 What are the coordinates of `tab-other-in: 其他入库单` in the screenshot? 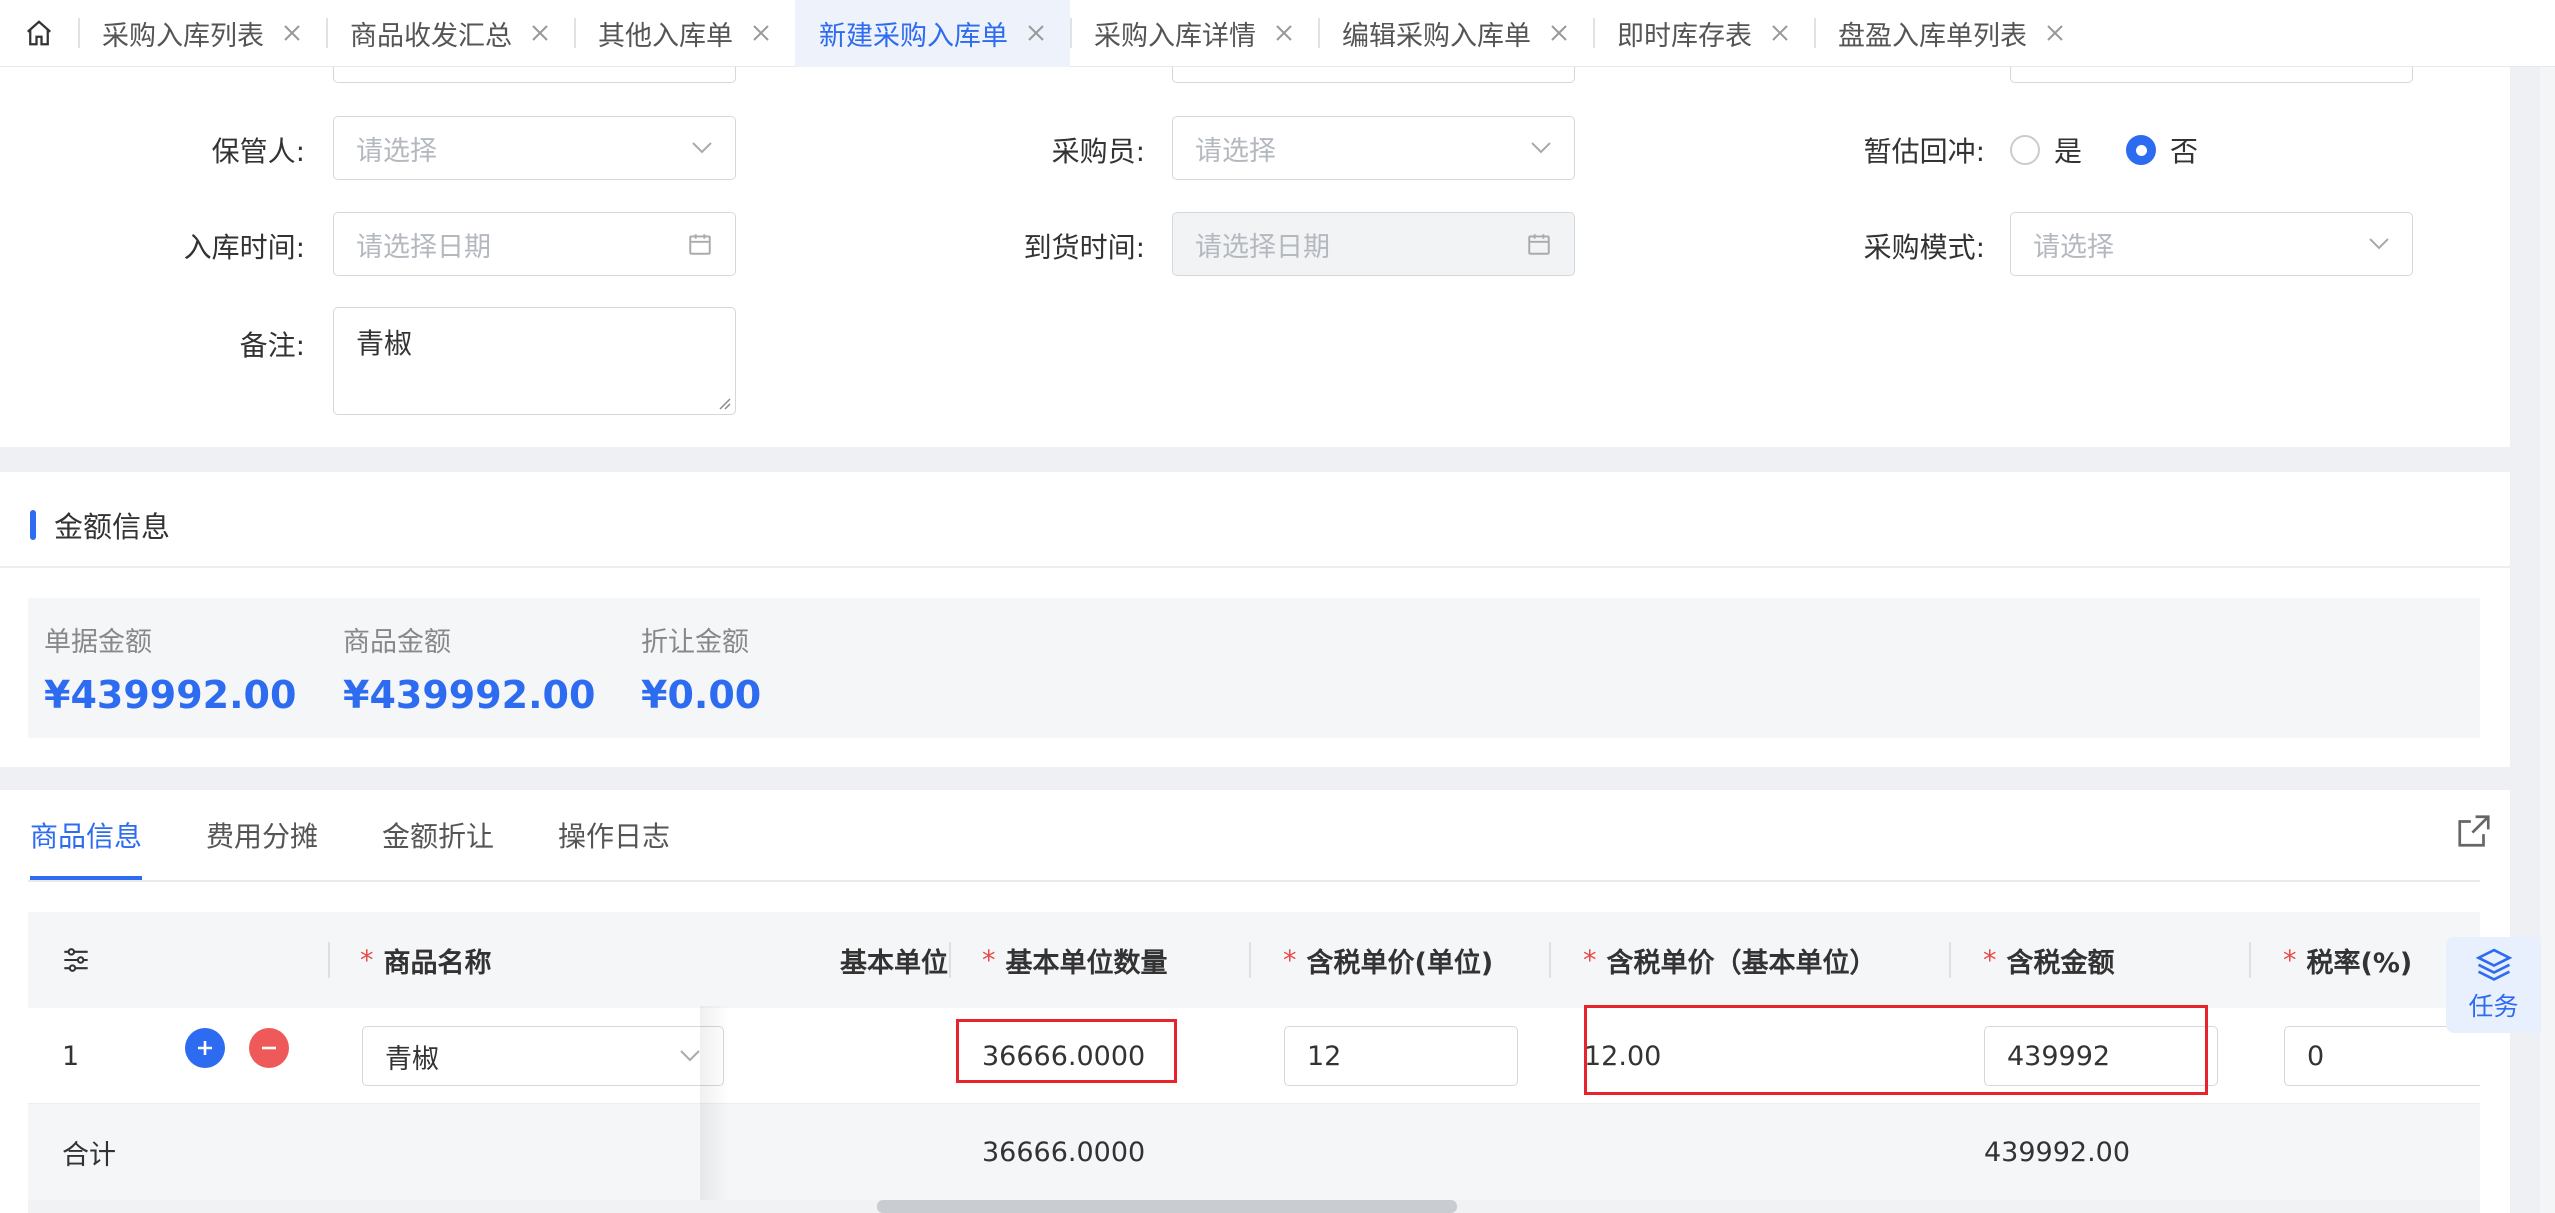 It's located at (684, 33).